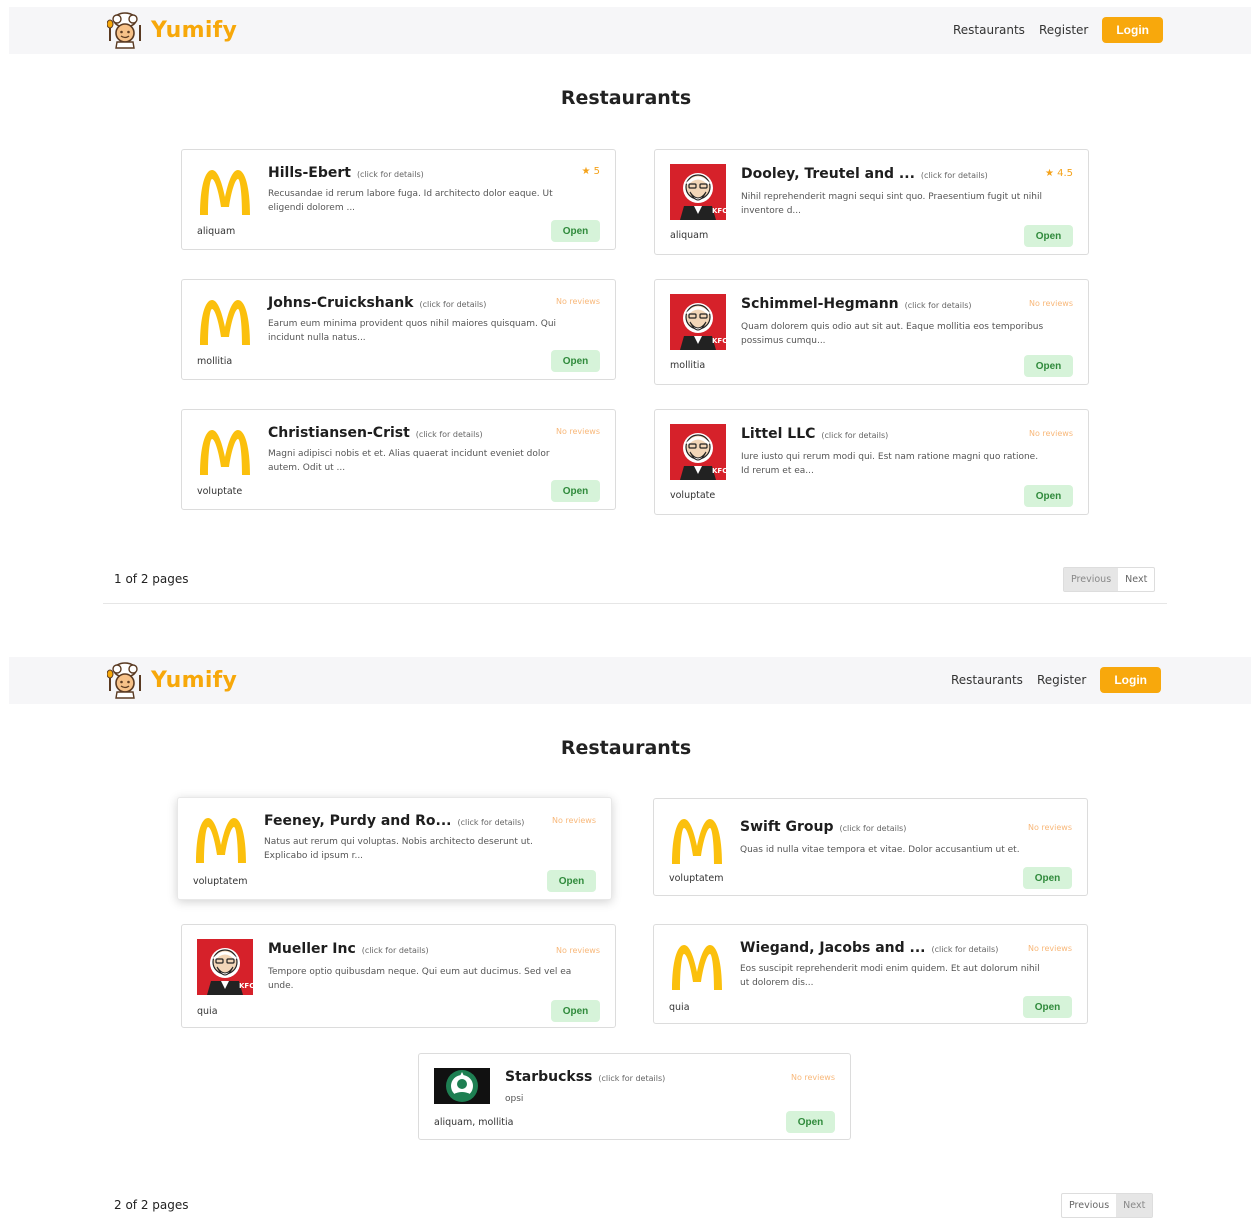  Describe the element at coordinates (823, 827) in the screenshot. I see `restaurant-name: Swift Group (click for details)` at that location.